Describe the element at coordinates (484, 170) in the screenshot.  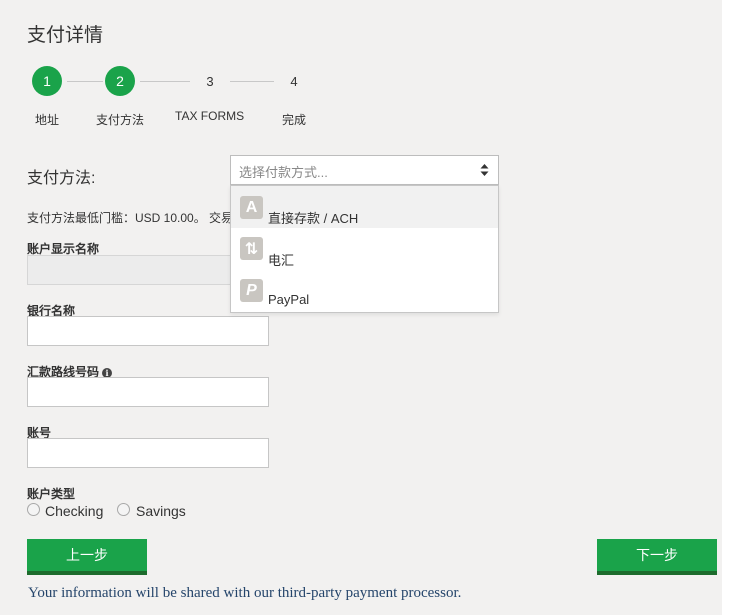
I see `select-arrows-icon` at that location.